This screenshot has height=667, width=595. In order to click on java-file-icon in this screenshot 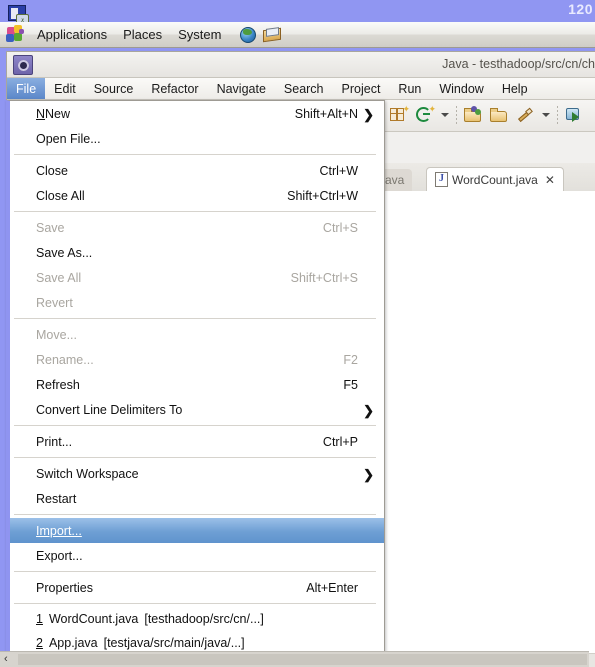, I will do `click(441, 179)`.